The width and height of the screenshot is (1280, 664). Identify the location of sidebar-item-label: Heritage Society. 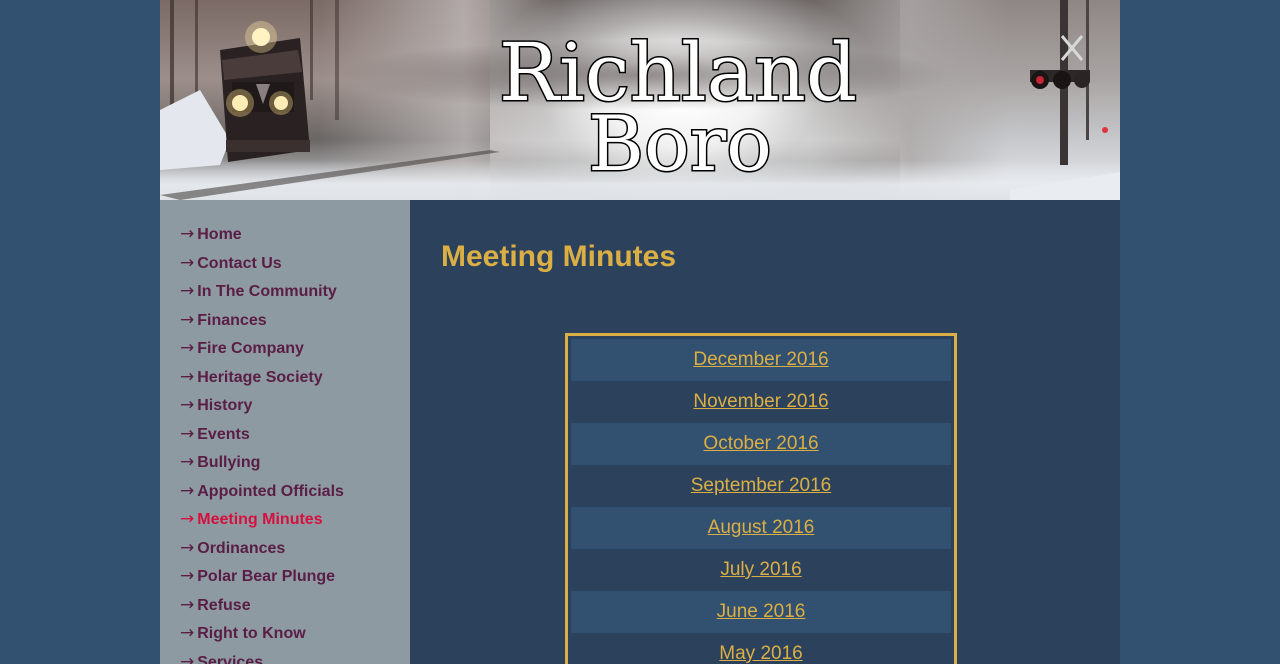
(259, 377).